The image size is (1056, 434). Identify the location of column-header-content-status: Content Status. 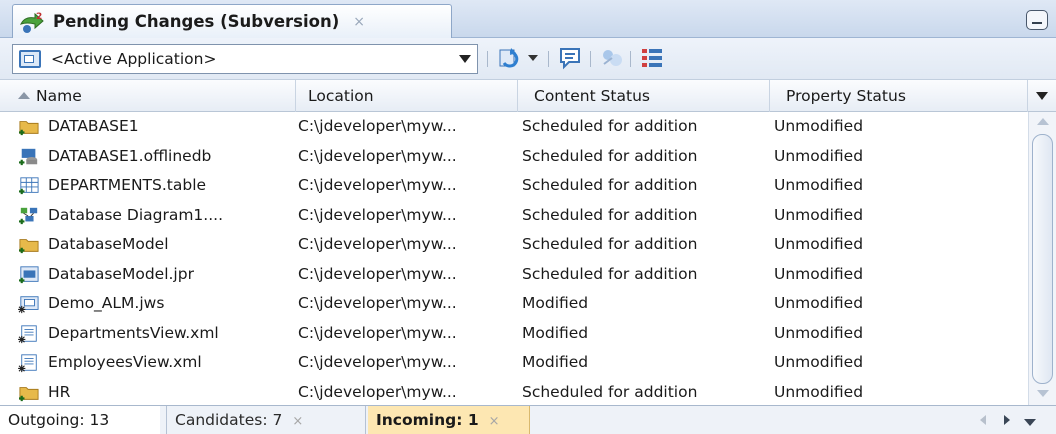
(644, 96).